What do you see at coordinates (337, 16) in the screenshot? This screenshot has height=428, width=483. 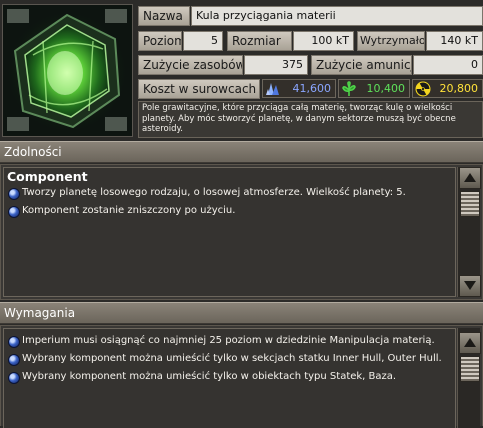 I see `name-value: Kula przyciągania materii` at bounding box center [337, 16].